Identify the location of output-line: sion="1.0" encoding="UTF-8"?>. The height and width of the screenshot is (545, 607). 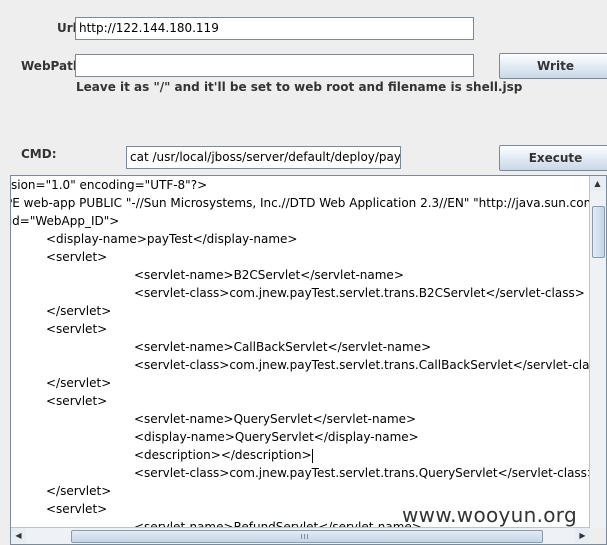
(109, 185).